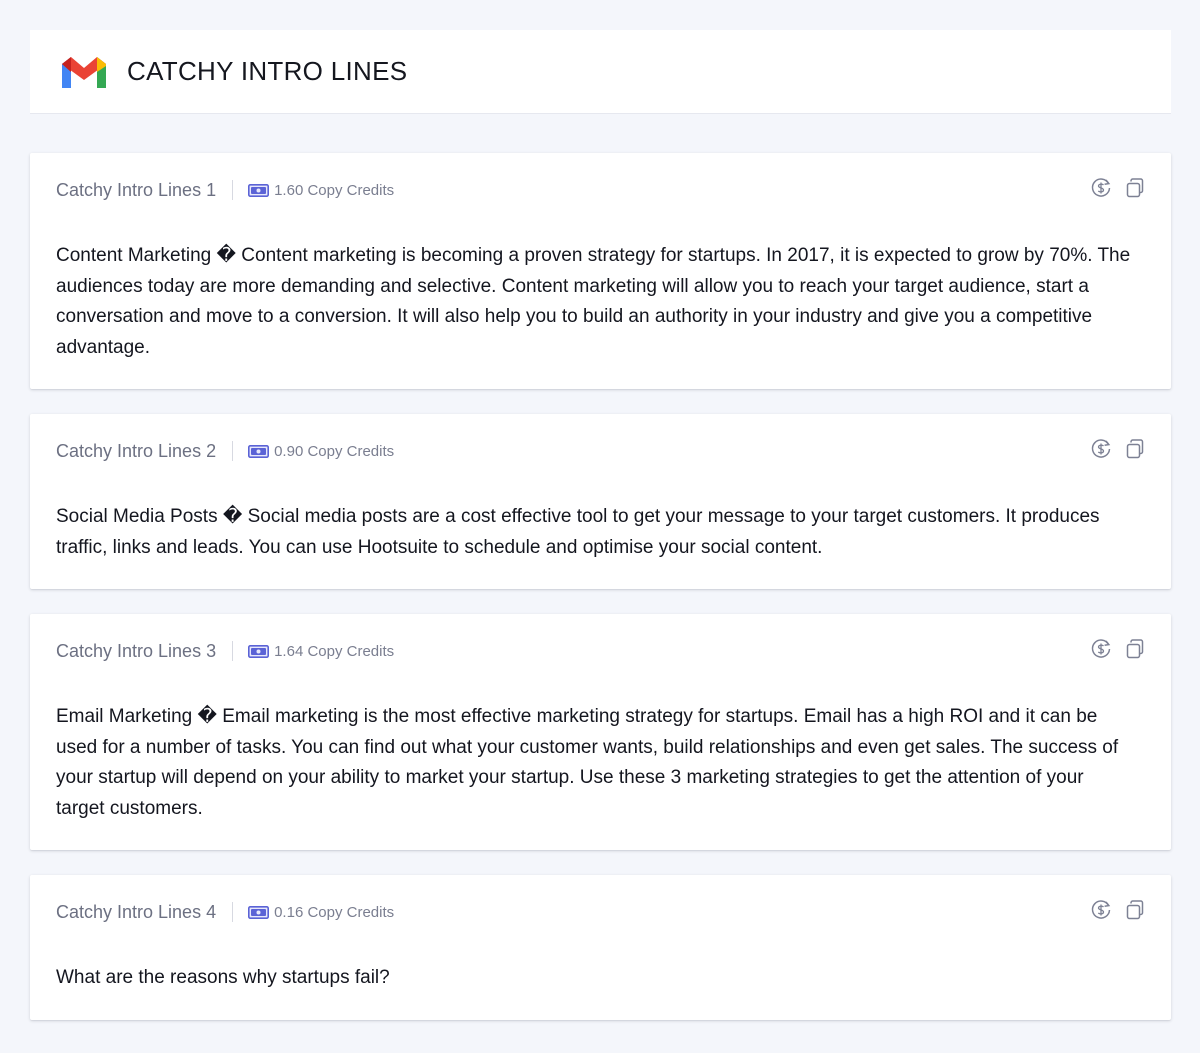  What do you see at coordinates (136, 650) in the screenshot?
I see `card-title: Catchy Intro Lines 3` at bounding box center [136, 650].